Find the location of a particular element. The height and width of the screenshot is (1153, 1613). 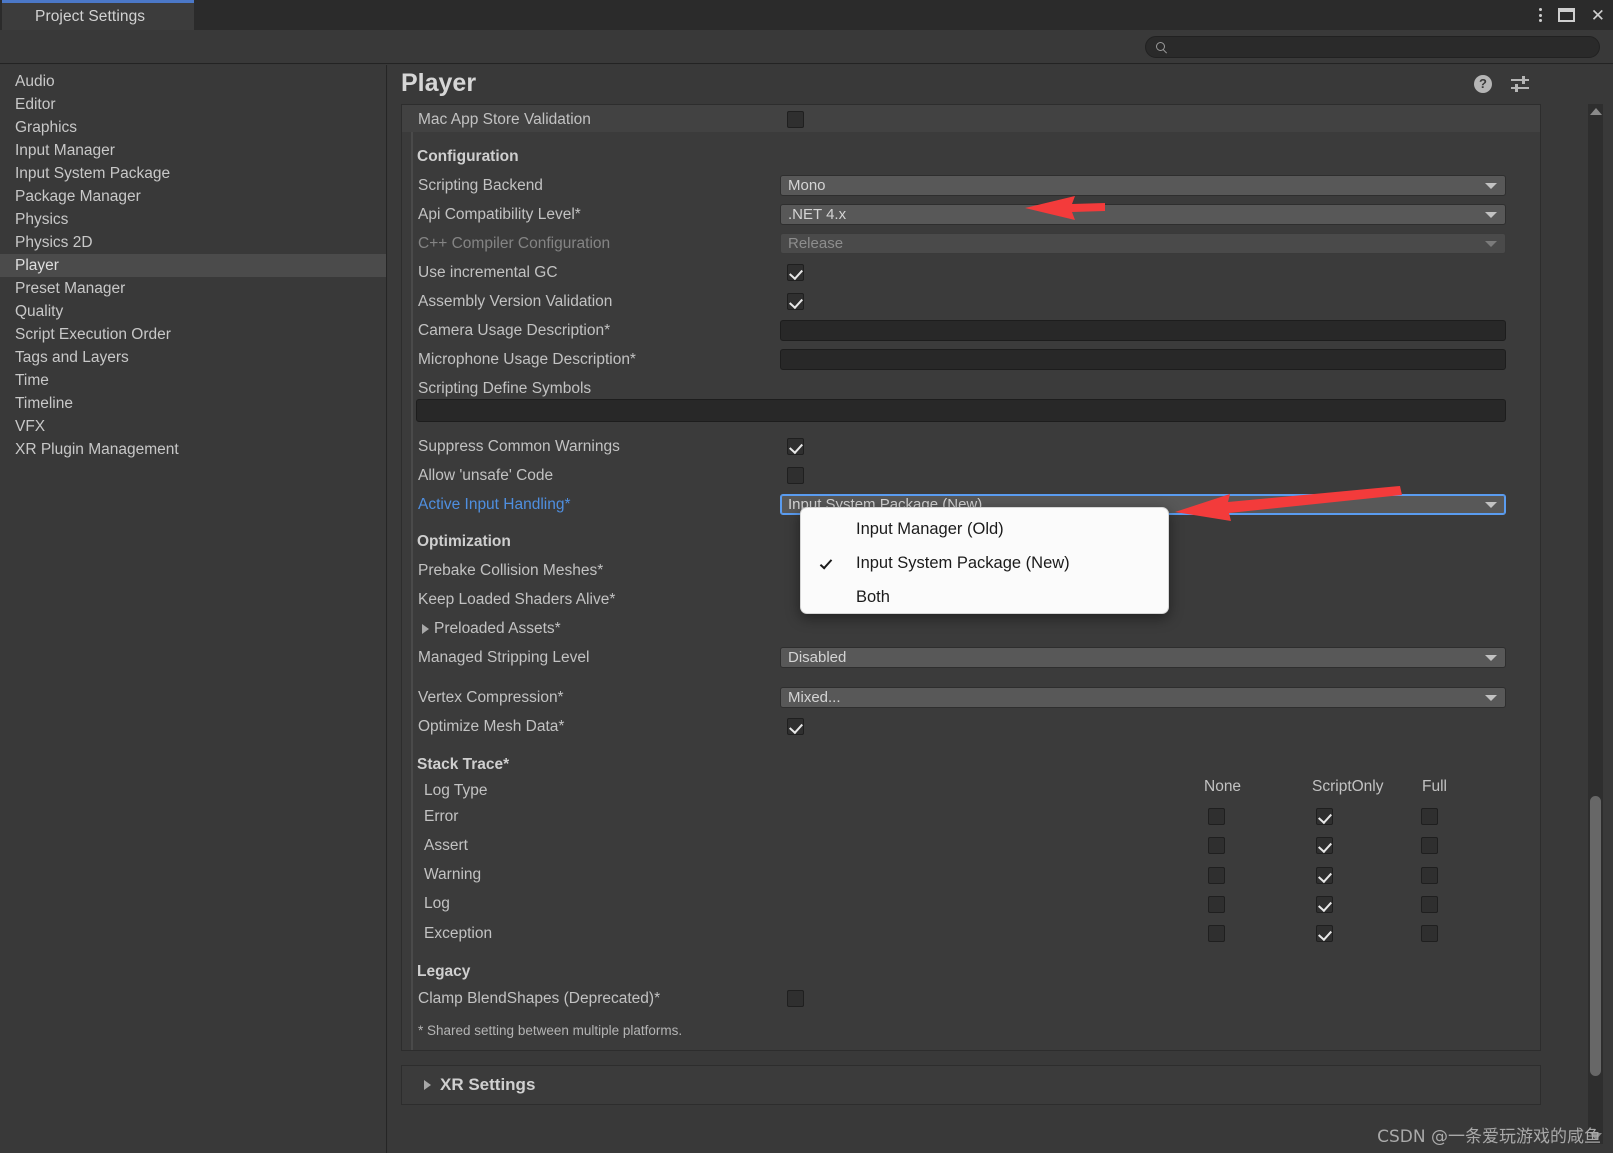

row-managed-stripping-level: Managed Stripping Level Disabled is located at coordinates (971, 657).